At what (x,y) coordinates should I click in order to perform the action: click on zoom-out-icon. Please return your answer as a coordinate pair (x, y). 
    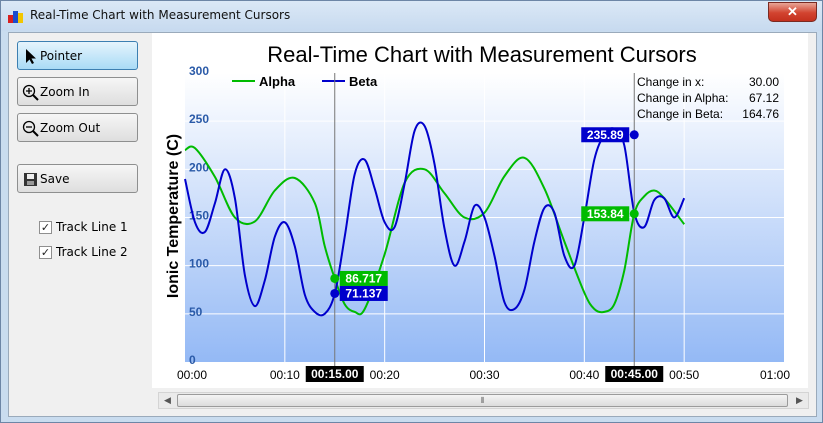
    Looking at the image, I should click on (30, 128).